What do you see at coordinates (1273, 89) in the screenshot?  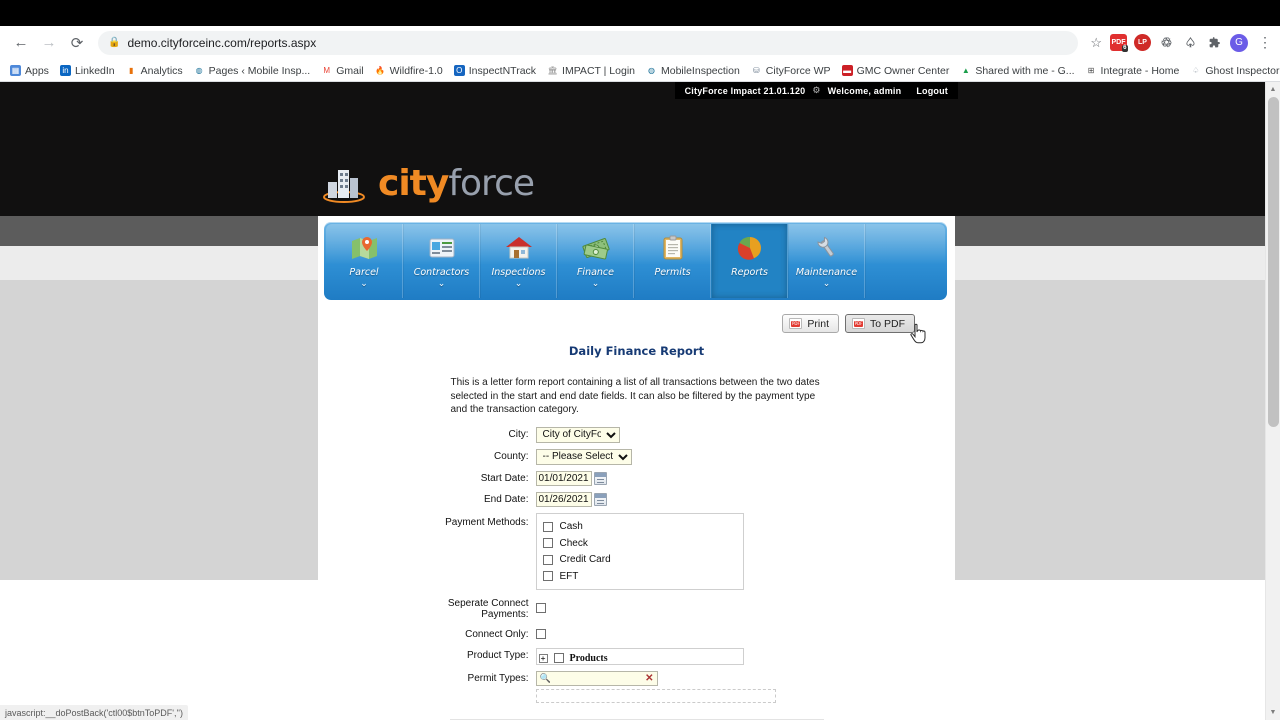 I see `scroll-up-arrow: ▲` at bounding box center [1273, 89].